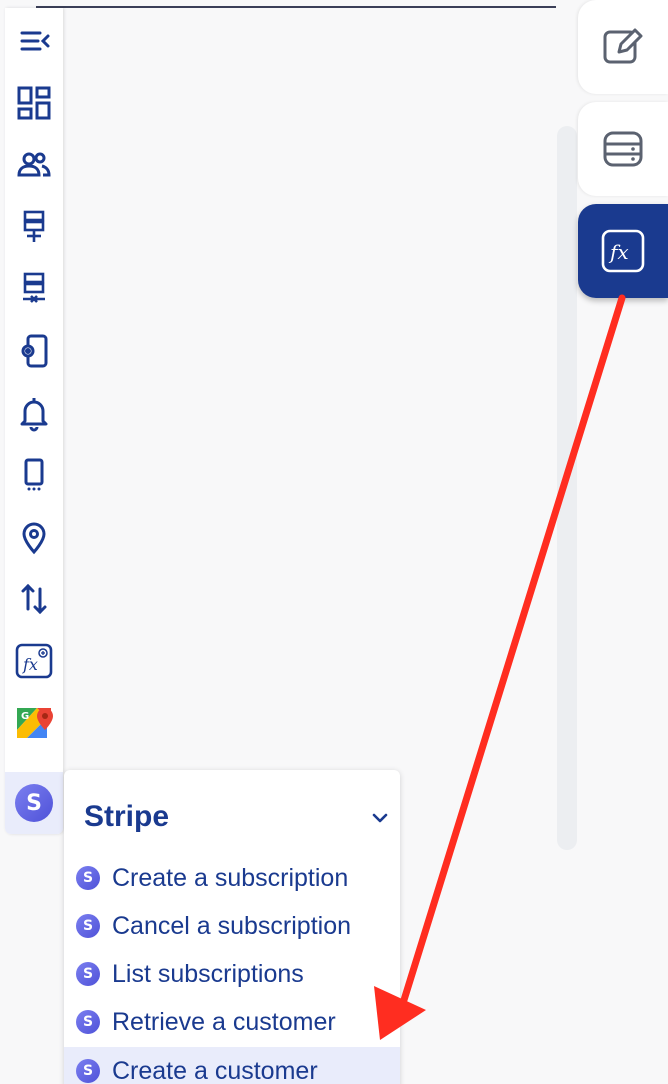 This screenshot has width=668, height=1084. I want to click on dashboard-icon, so click(34, 103).